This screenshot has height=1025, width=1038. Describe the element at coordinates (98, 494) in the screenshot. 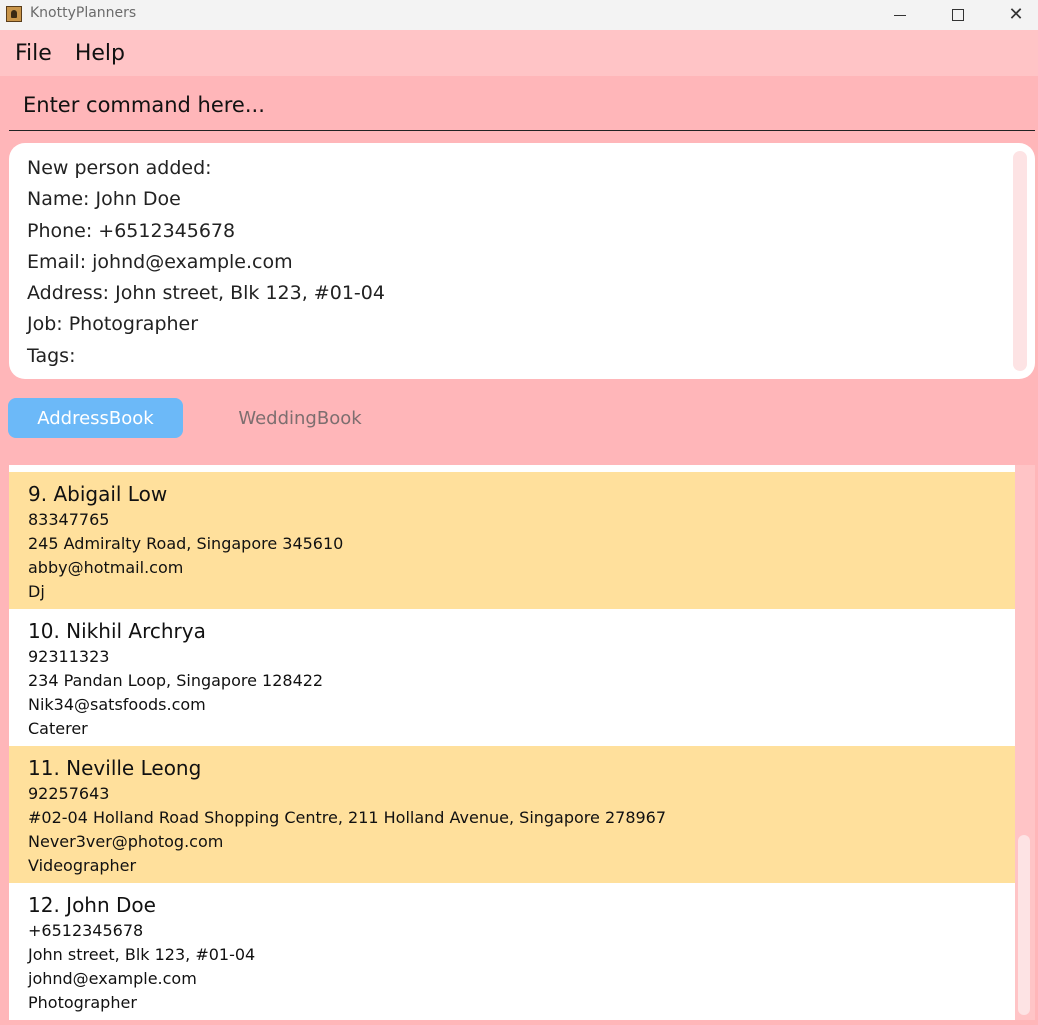

I see `person-name: 9. Abigail Low` at that location.